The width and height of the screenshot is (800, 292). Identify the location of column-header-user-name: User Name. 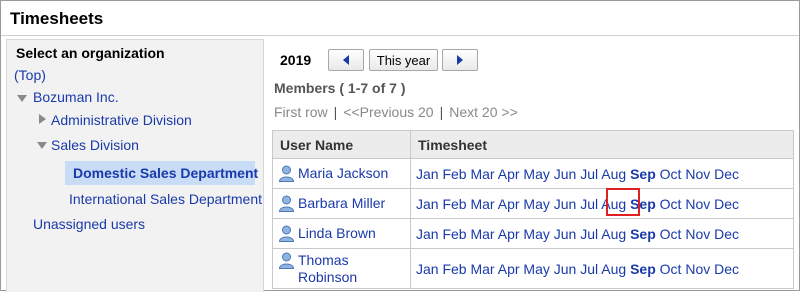
(341, 144).